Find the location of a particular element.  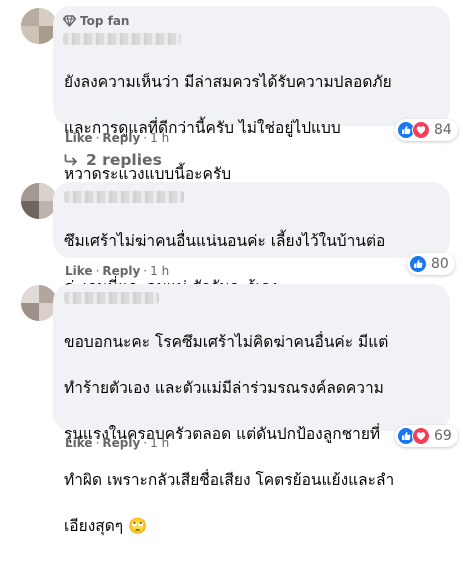

like-icon is located at coordinates (418, 264).